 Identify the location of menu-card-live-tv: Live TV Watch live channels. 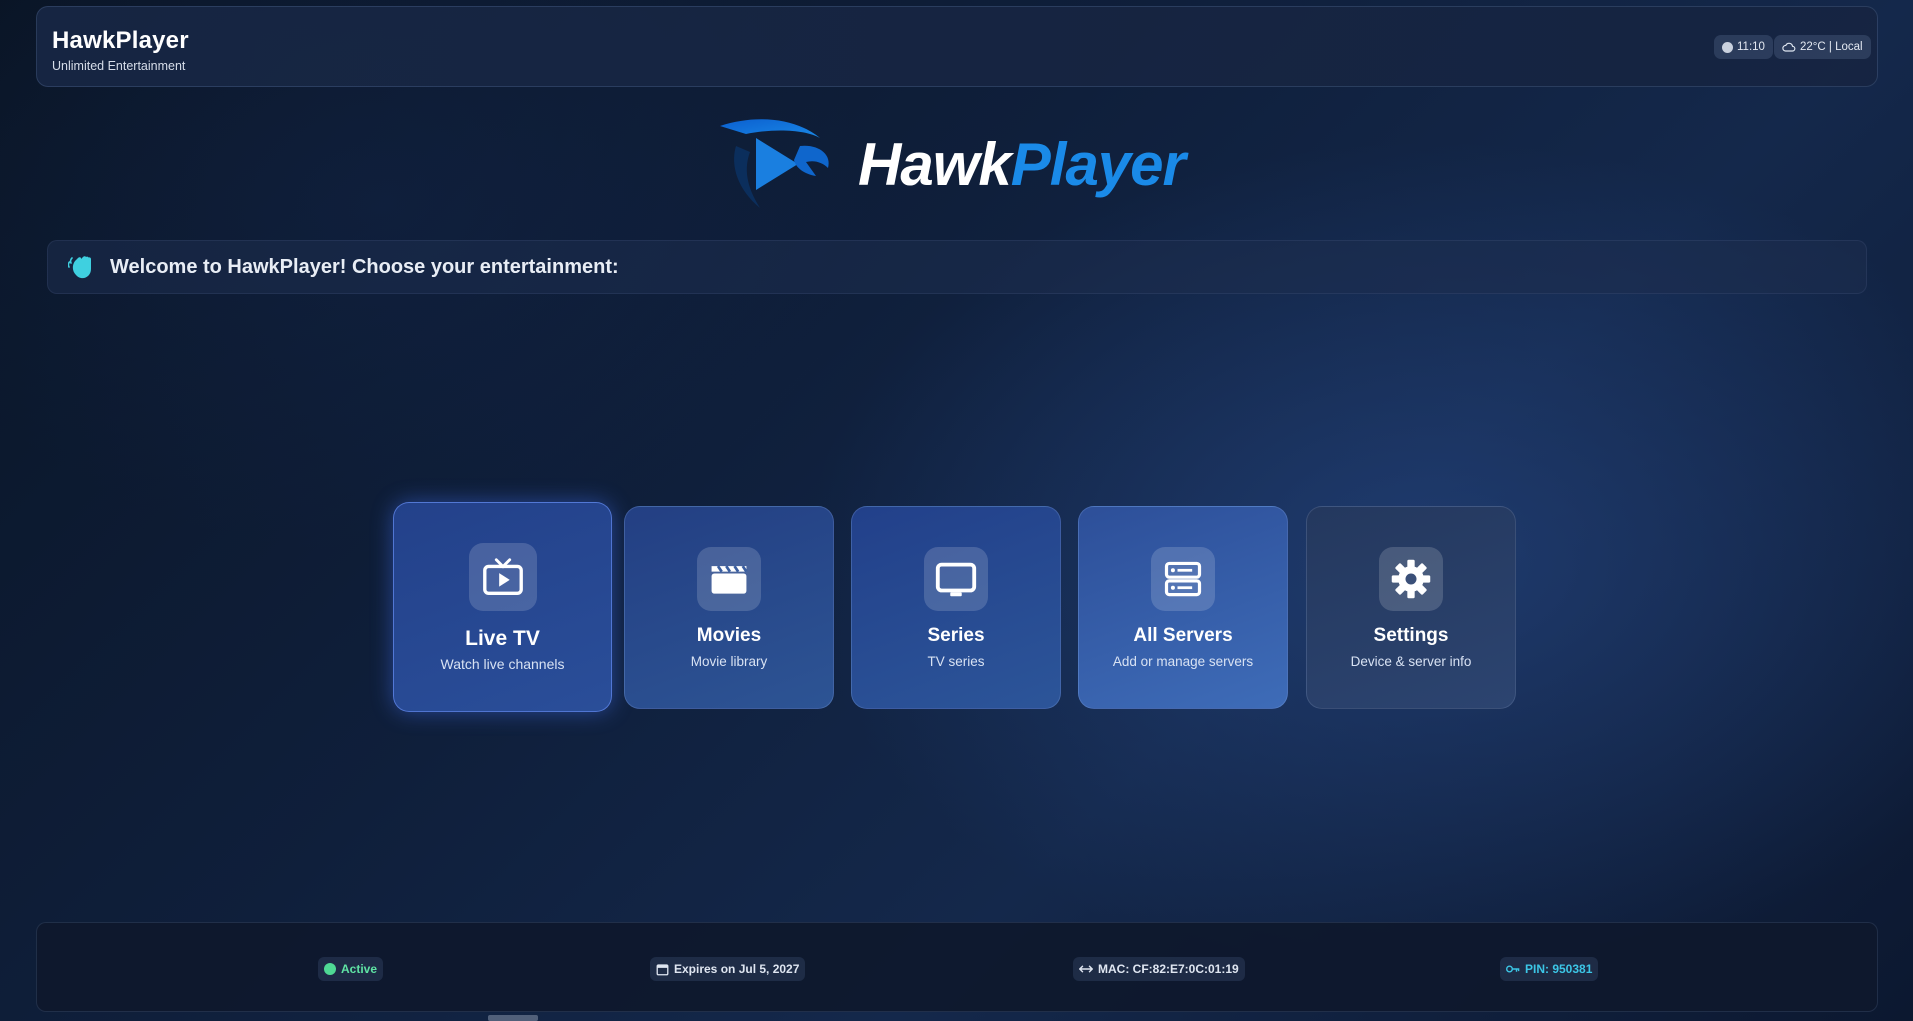
(502, 607).